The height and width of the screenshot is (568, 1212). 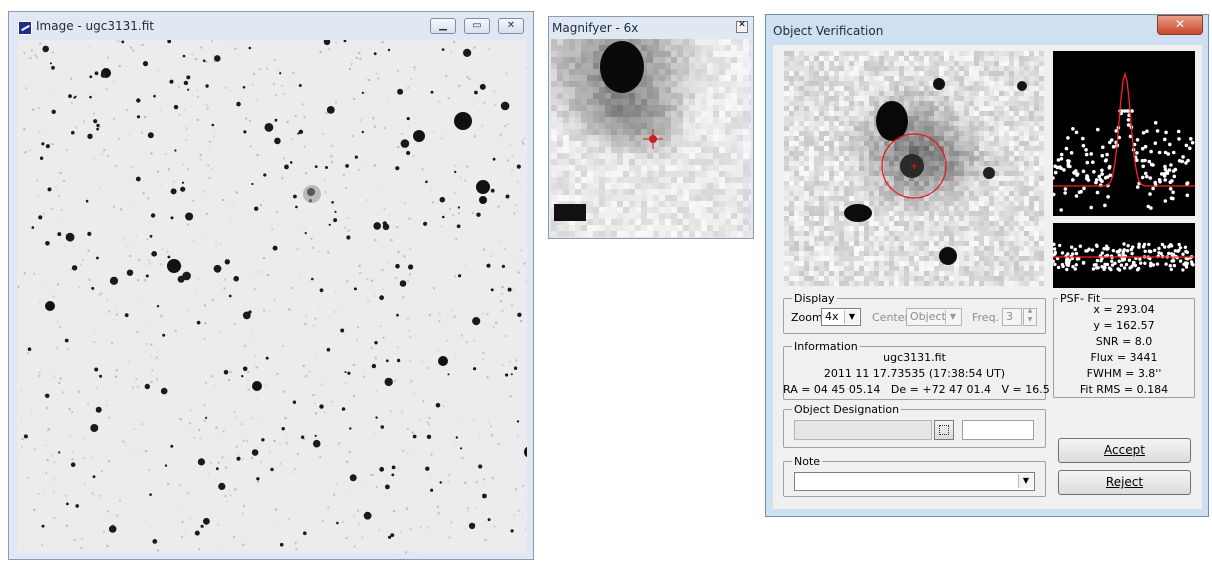 What do you see at coordinates (987, 30) in the screenshot?
I see `verify-titlebar: Object Verification ✕` at bounding box center [987, 30].